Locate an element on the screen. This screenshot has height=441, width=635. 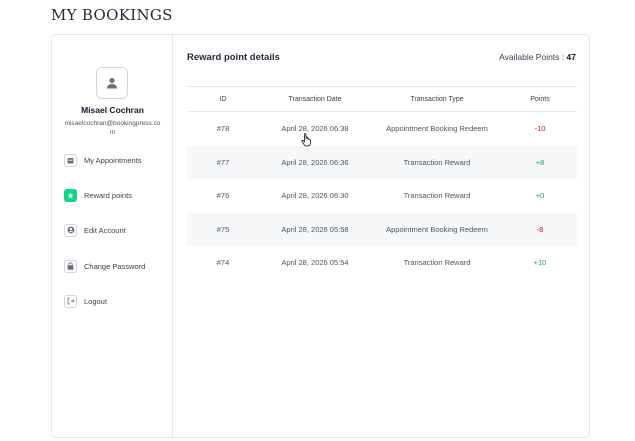
column-header-id: ID is located at coordinates (223, 99).